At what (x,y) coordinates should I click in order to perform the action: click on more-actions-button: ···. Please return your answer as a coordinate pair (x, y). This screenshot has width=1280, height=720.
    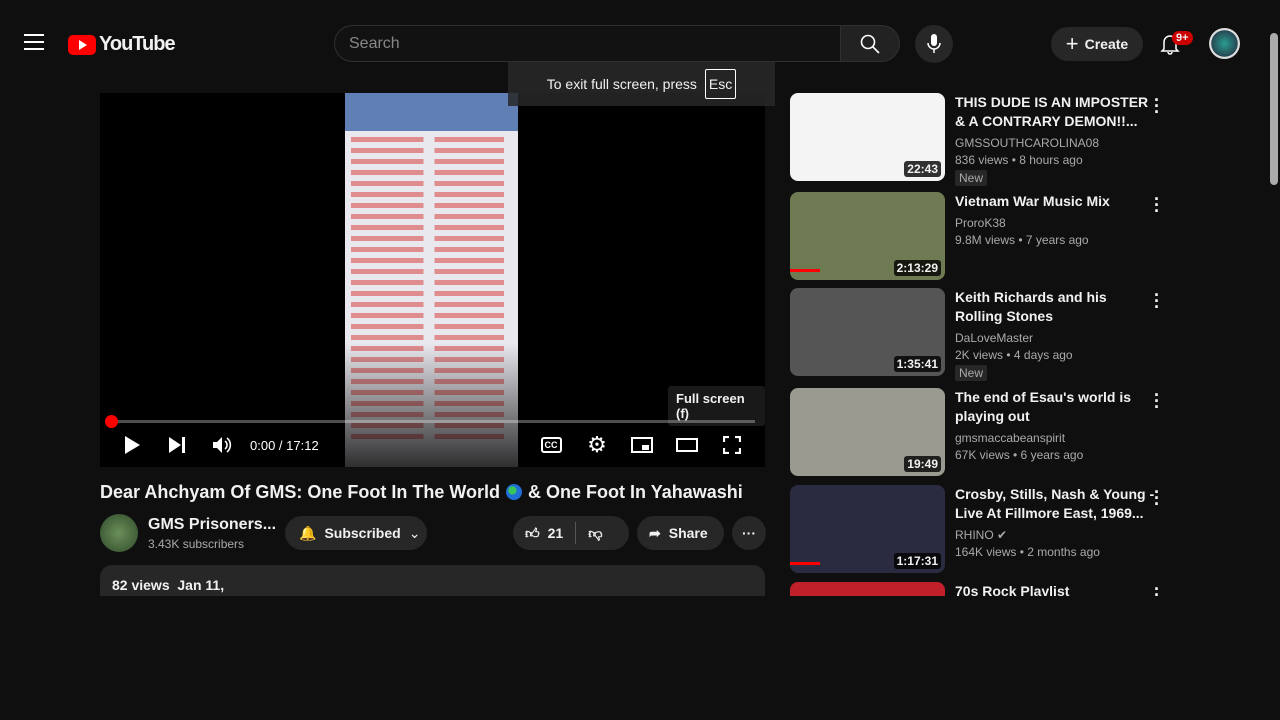
    Looking at the image, I should click on (749, 533).